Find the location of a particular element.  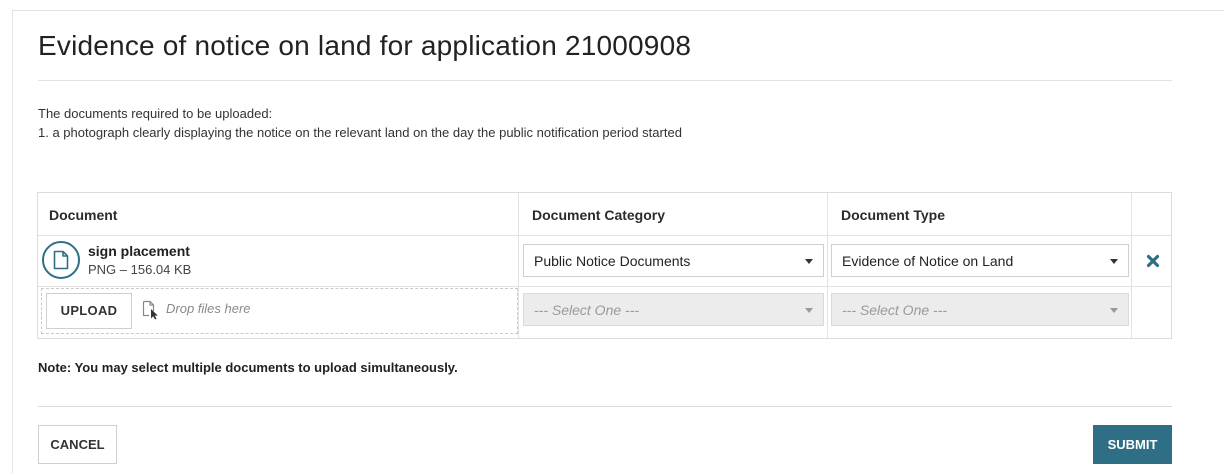

document-type-select: Evidence of Notice on Land is located at coordinates (980, 260).